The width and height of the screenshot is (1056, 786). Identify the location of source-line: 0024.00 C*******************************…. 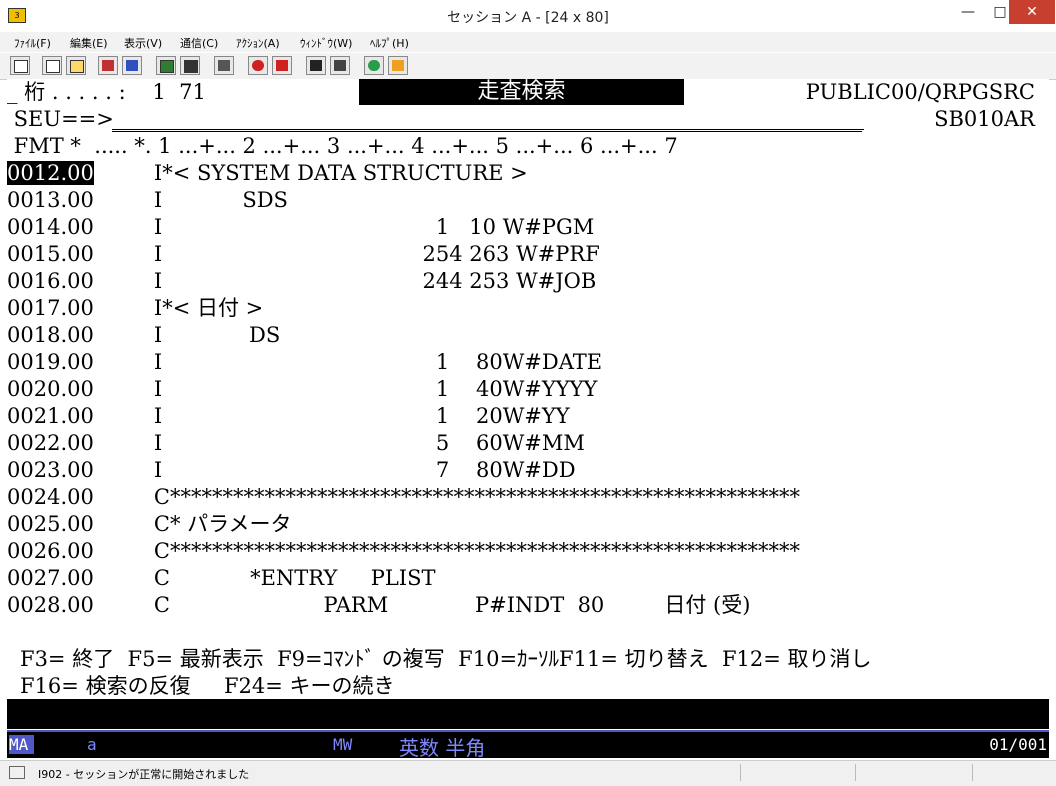
(403, 497).